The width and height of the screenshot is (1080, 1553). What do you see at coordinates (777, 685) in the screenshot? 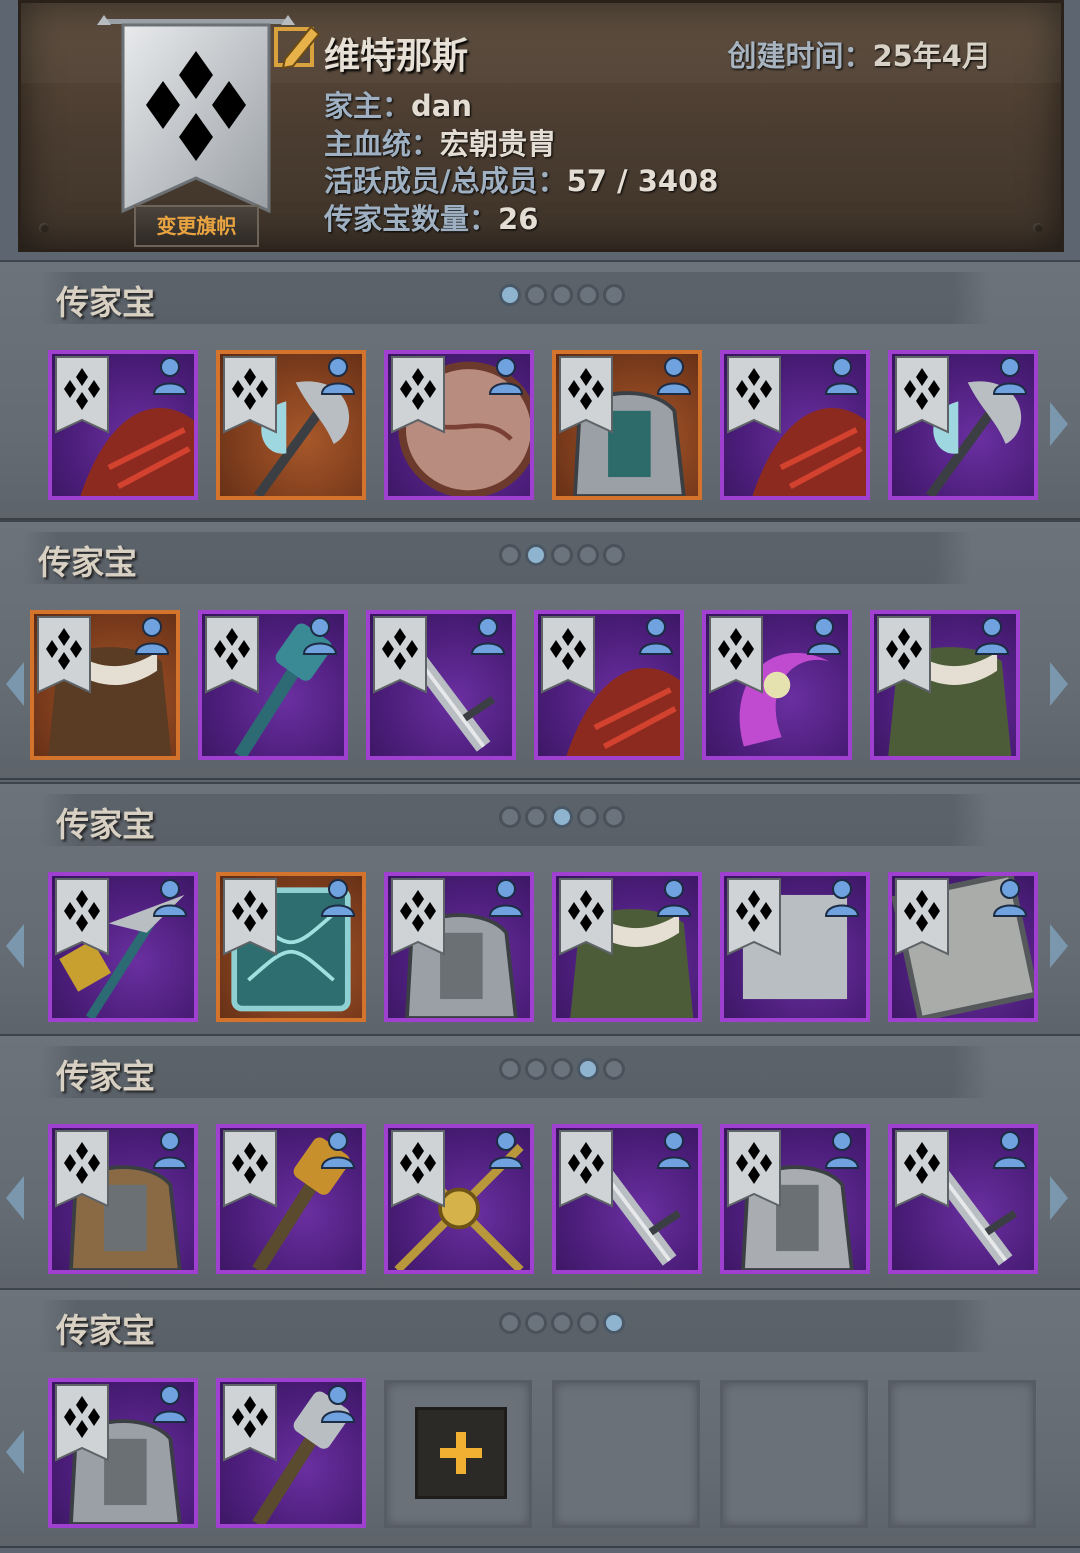
I see `heirloom-slot-pink-scythe` at bounding box center [777, 685].